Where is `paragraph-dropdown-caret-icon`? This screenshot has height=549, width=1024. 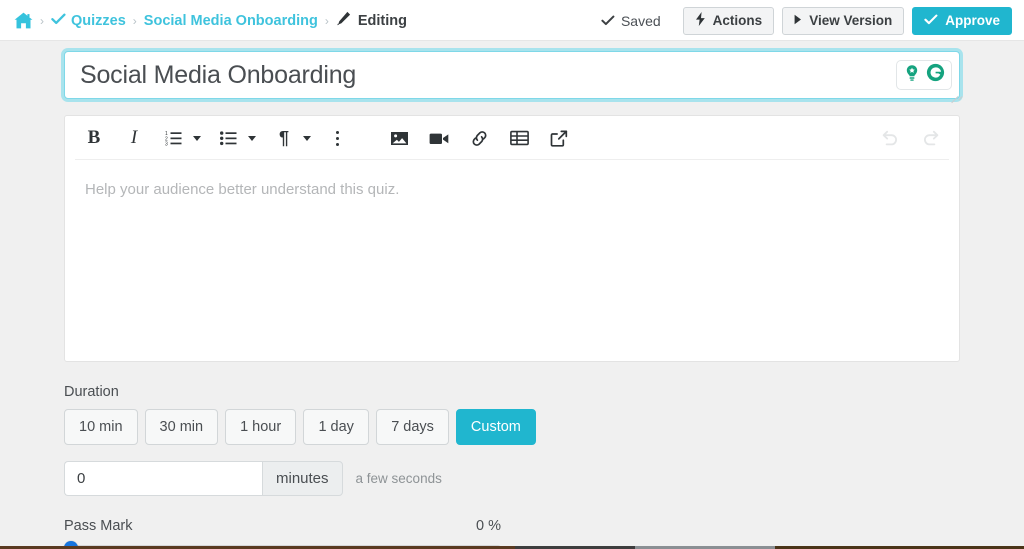
paragraph-dropdown-caret-icon is located at coordinates (306, 138).